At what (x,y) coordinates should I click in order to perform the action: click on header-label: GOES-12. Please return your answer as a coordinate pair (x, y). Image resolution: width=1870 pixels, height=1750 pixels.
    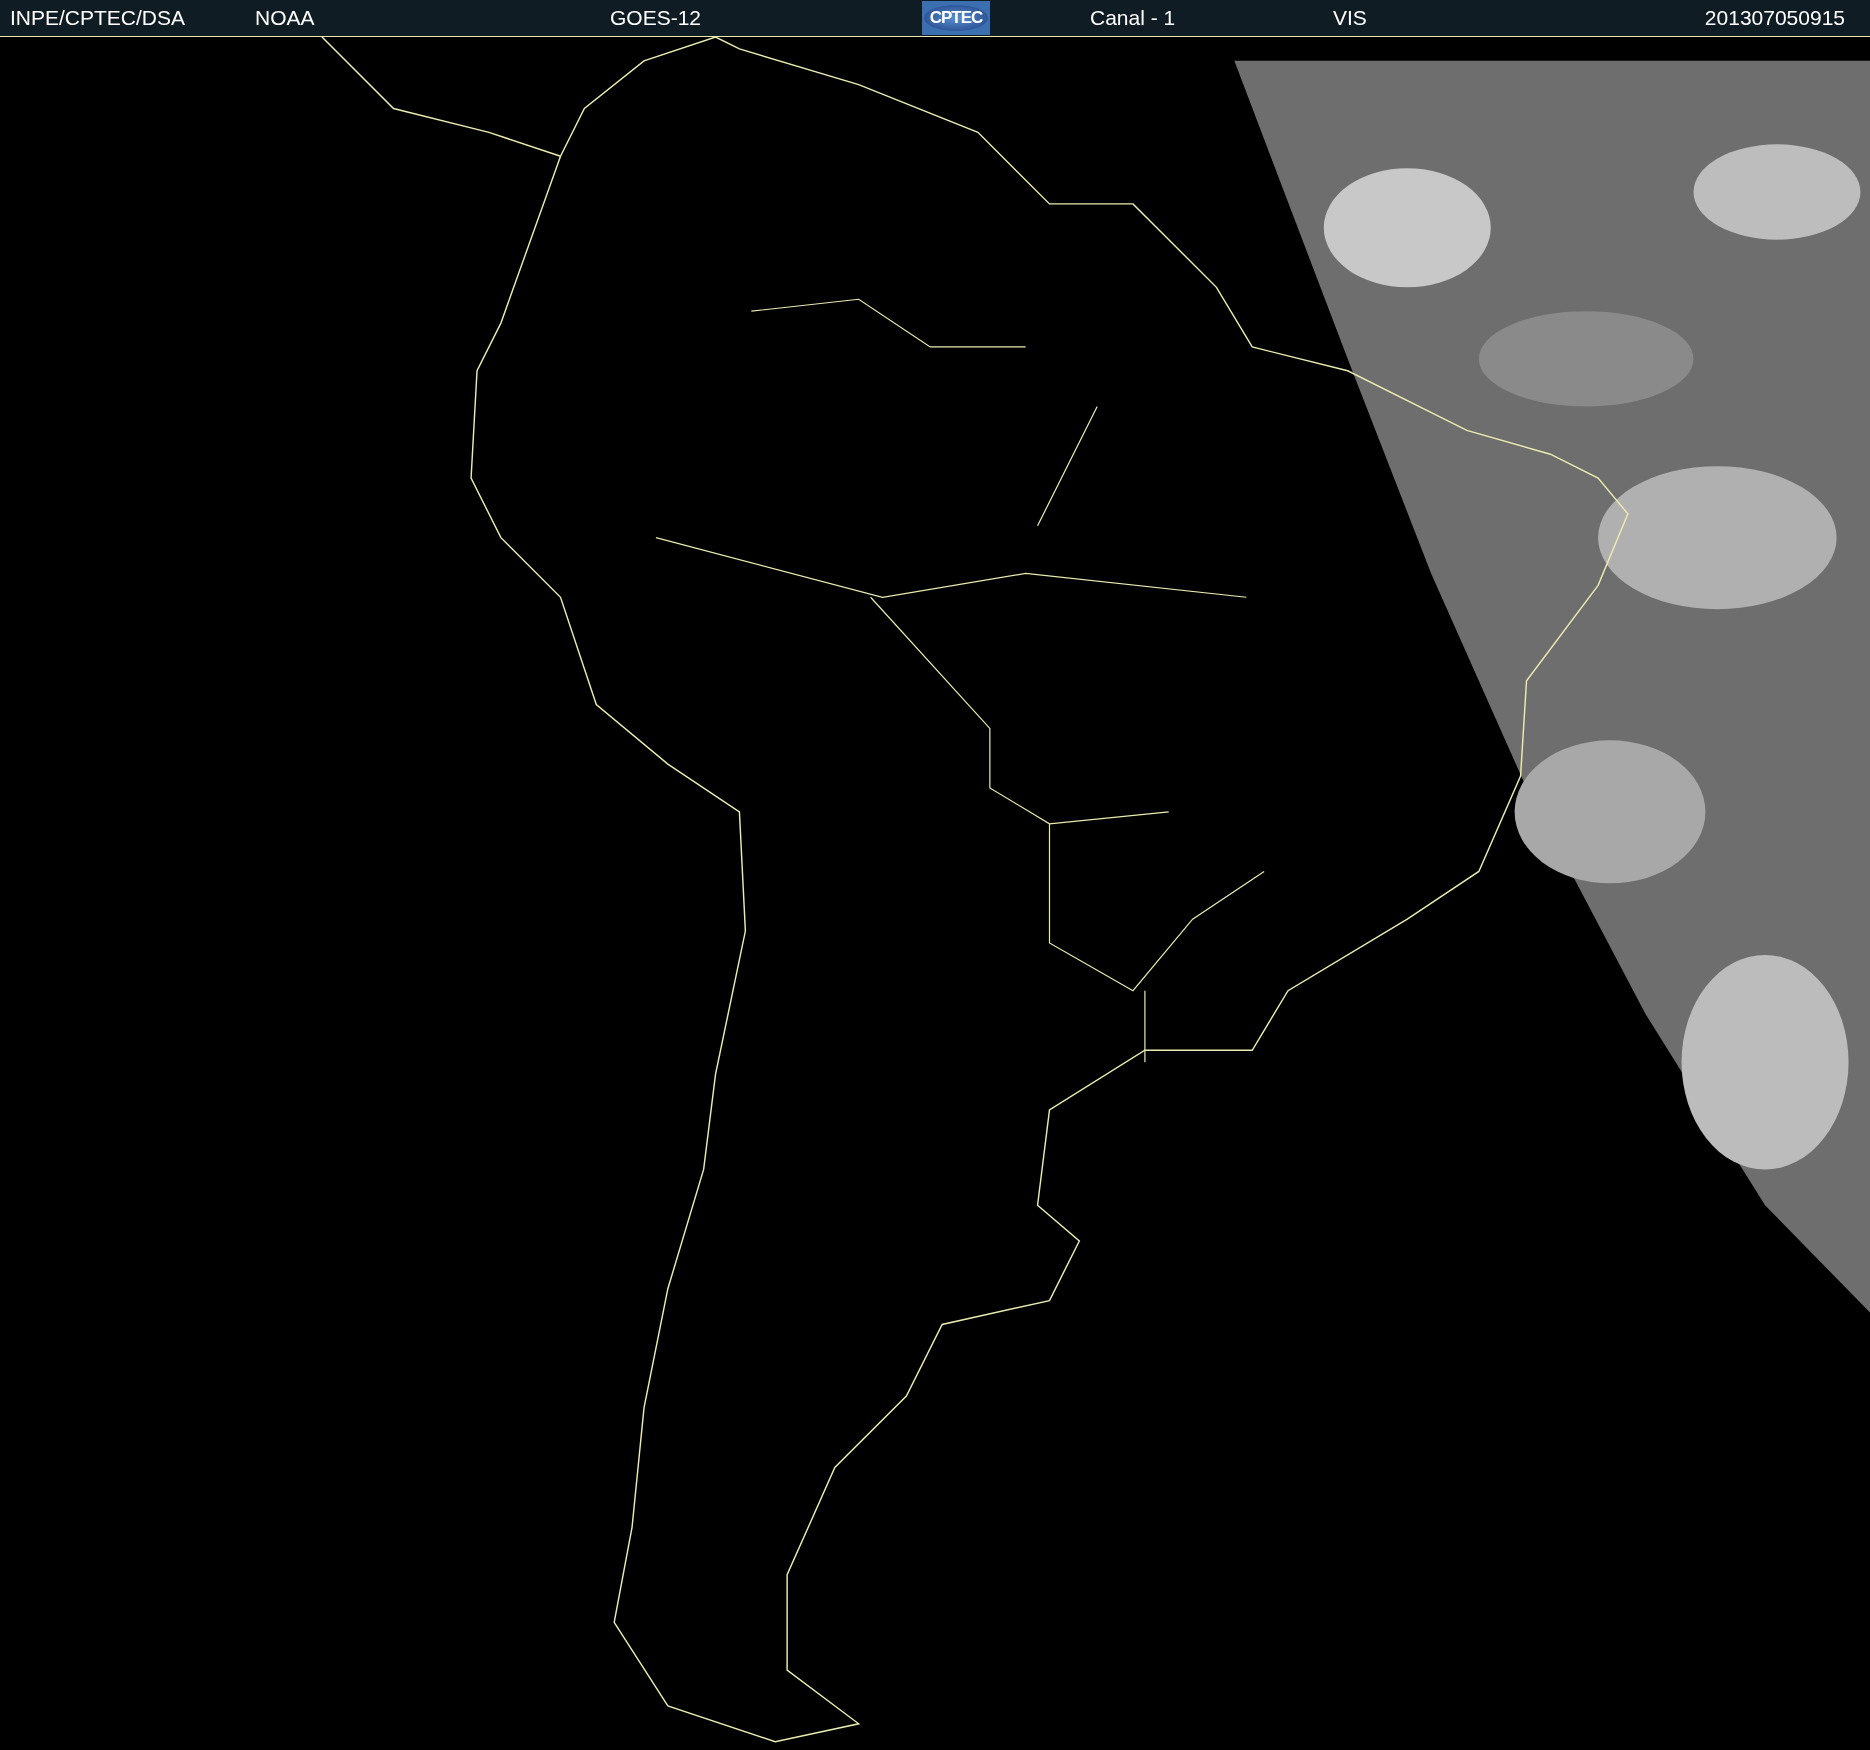
    Looking at the image, I should click on (655, 18).